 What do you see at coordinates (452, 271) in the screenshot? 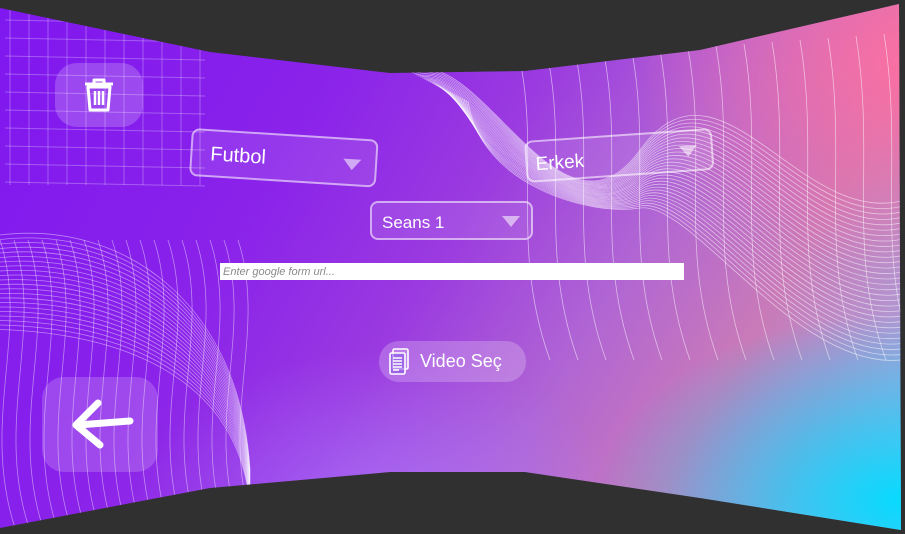
I see `google-form-url-input` at bounding box center [452, 271].